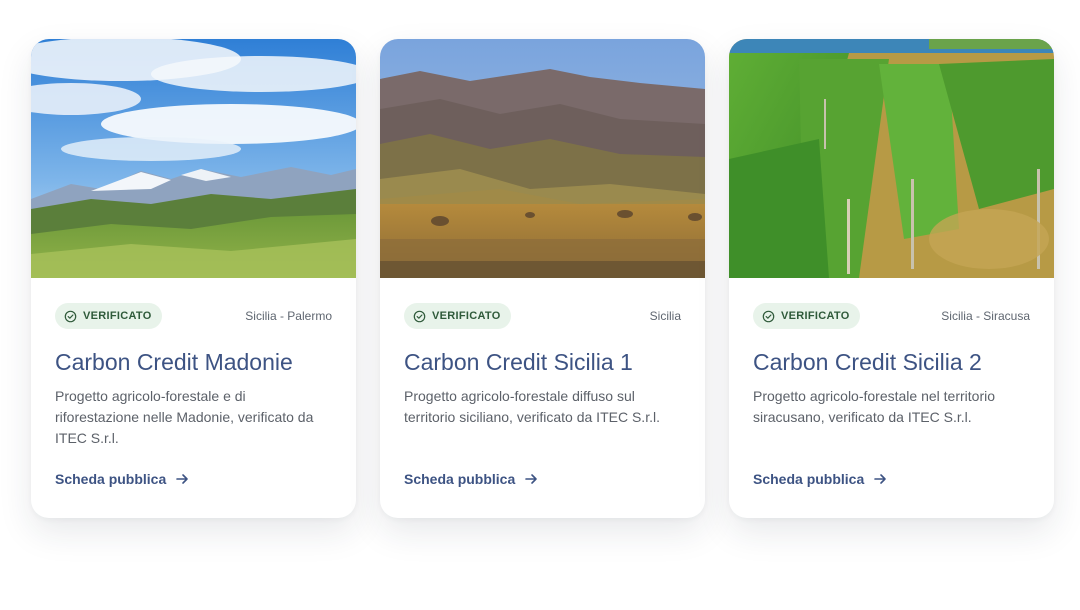  Describe the element at coordinates (518, 362) in the screenshot. I see `project-title: Carbon Credit Sicilia 1` at that location.